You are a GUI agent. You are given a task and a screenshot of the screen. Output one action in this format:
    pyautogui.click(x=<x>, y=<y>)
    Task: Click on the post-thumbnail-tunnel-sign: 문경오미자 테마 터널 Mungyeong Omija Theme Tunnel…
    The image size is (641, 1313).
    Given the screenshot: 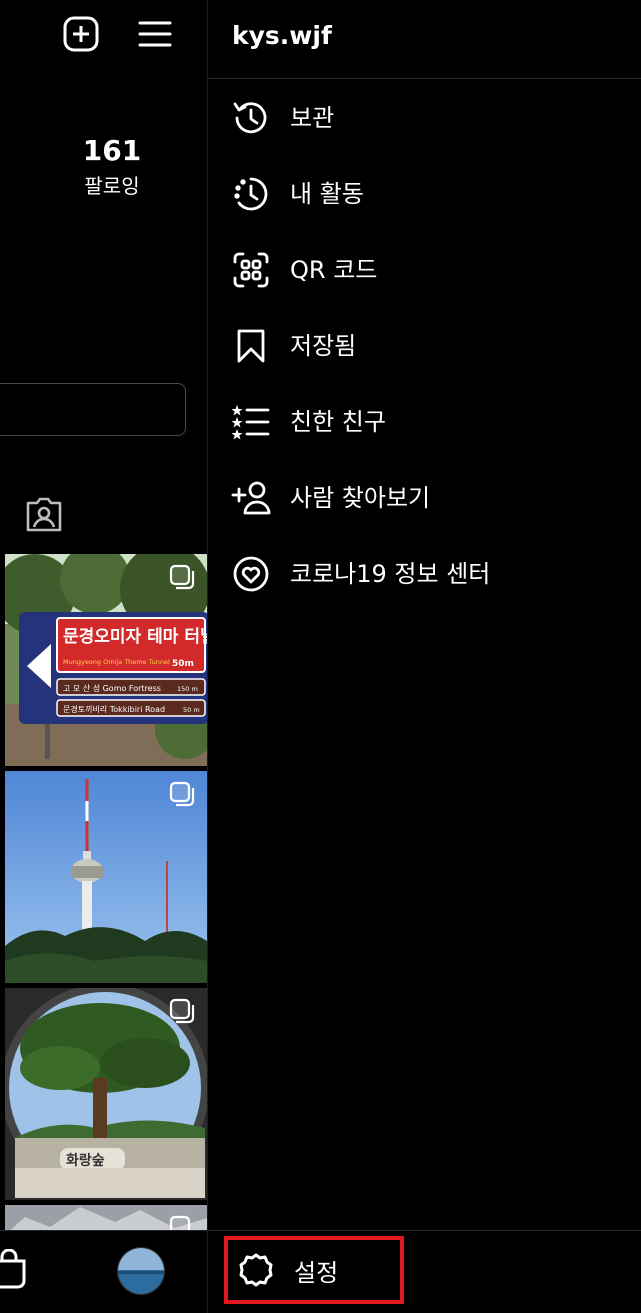 What is the action you would take?
    pyautogui.click(x=106, y=660)
    